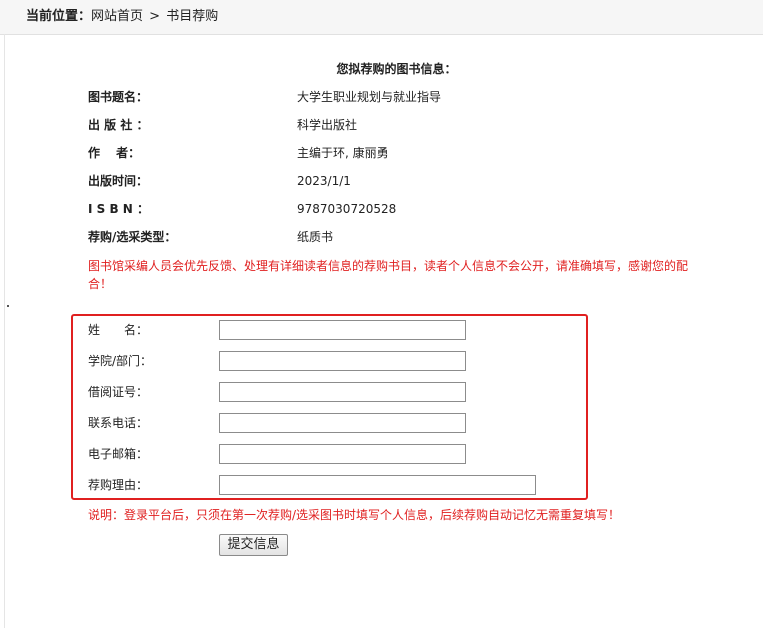 Image resolution: width=763 pixels, height=628 pixels. I want to click on info-value: 主编于环, 康丽勇, so click(343, 153).